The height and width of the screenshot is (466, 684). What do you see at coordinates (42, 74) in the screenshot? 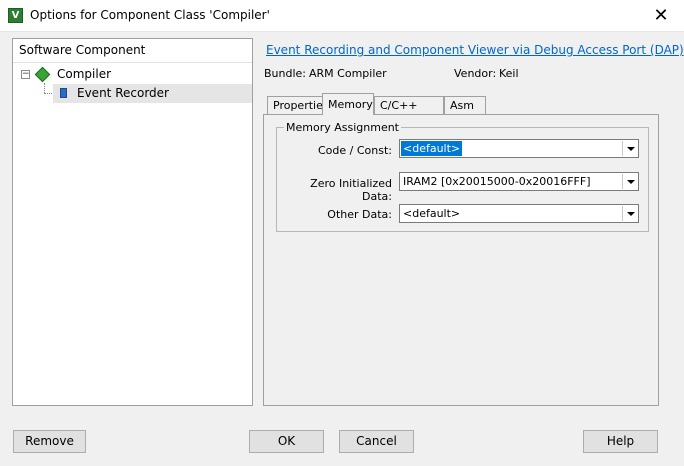
I see `component-diamond-icon` at bounding box center [42, 74].